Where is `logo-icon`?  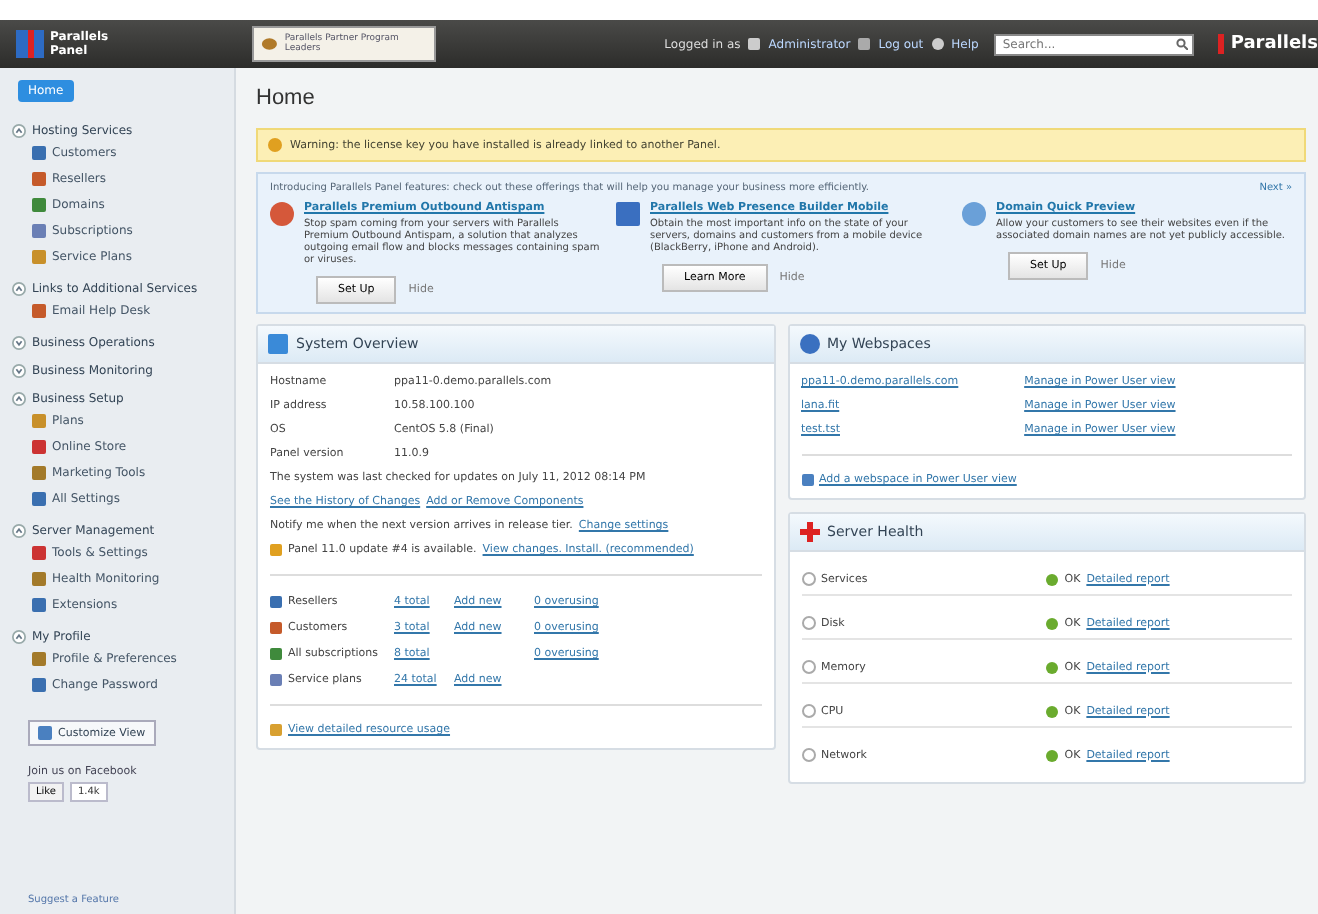
logo-icon is located at coordinates (30, 44).